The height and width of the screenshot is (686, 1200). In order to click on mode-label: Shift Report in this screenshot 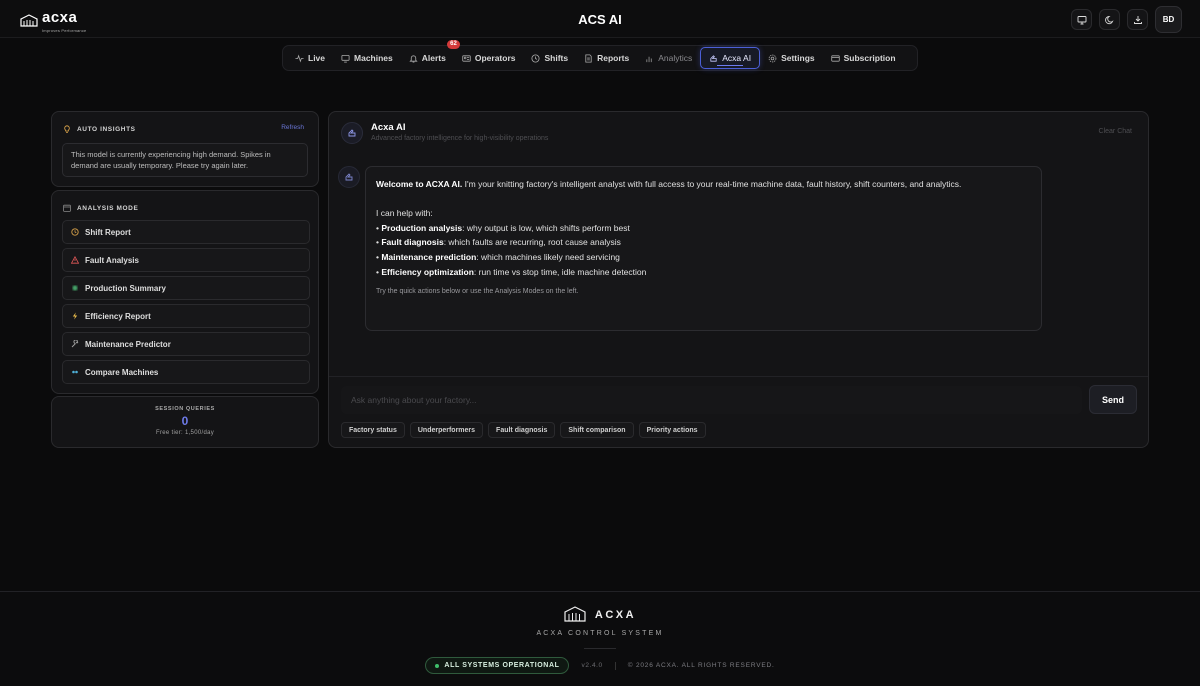, I will do `click(108, 232)`.